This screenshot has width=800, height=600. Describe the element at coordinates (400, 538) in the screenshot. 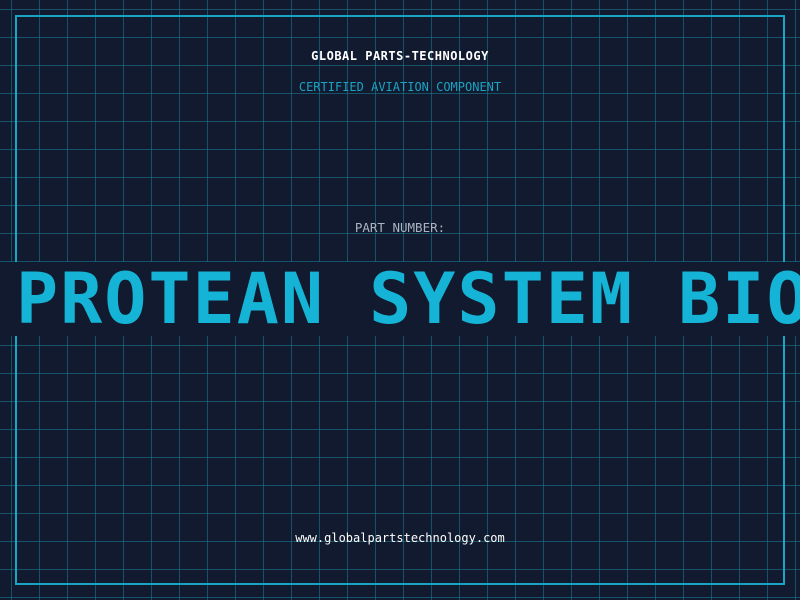

I see `website-url: www.globalpartstechnology.com` at that location.